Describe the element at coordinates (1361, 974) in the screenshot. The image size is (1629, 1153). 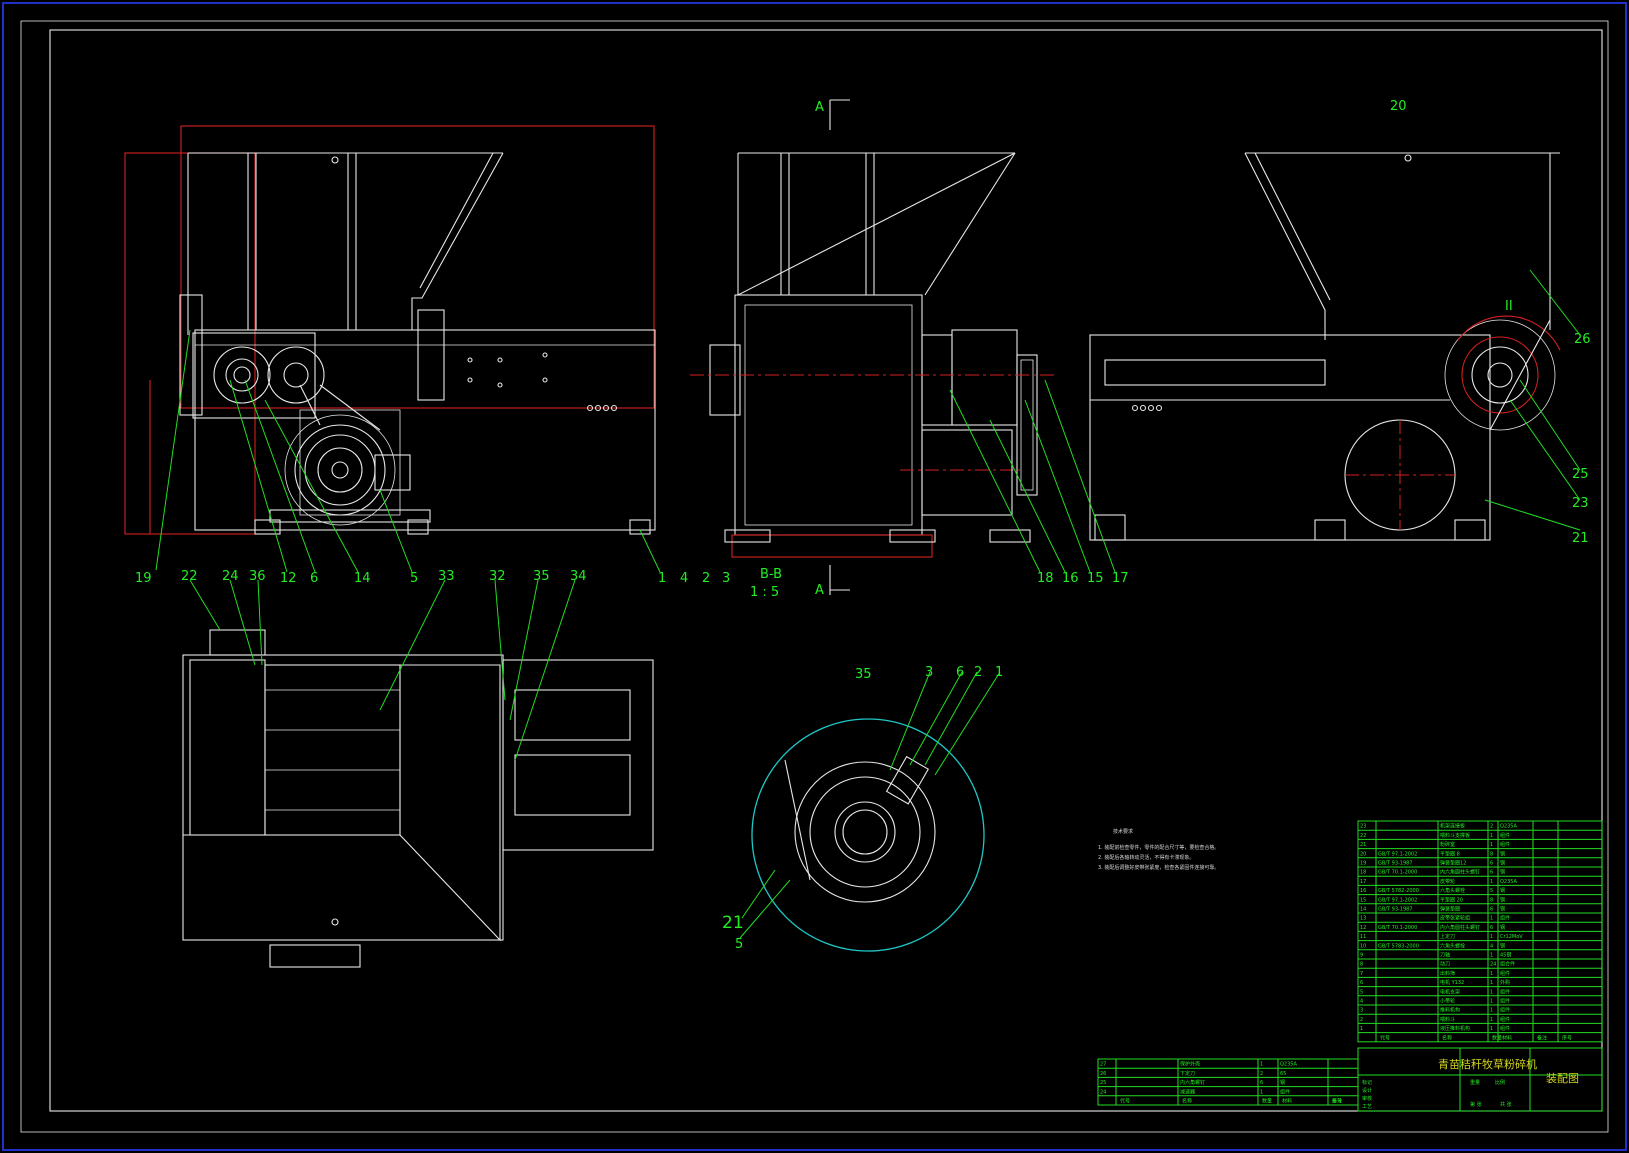
I see `bom-cell: 7` at that location.